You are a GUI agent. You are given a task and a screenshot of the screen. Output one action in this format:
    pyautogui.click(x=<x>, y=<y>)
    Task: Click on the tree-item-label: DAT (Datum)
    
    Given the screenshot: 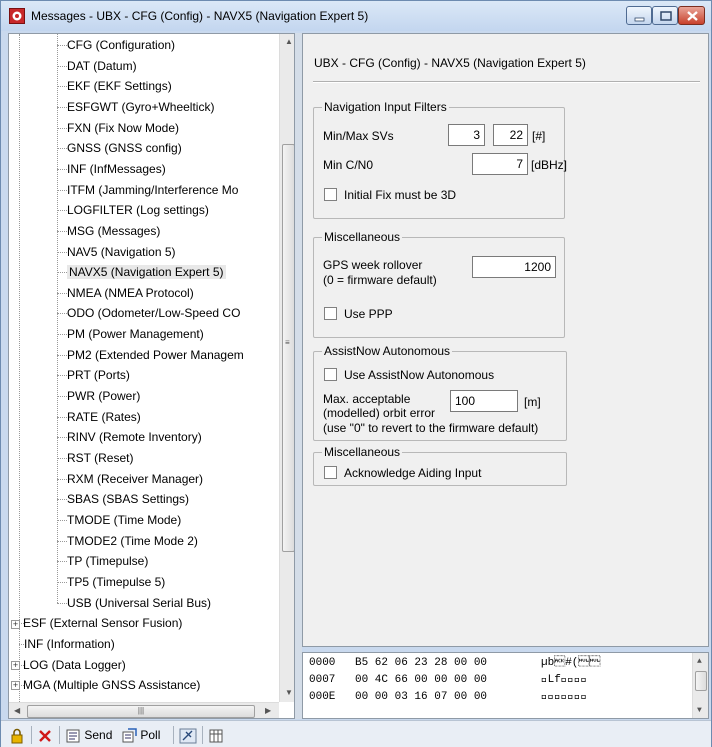 What is the action you would take?
    pyautogui.click(x=102, y=65)
    